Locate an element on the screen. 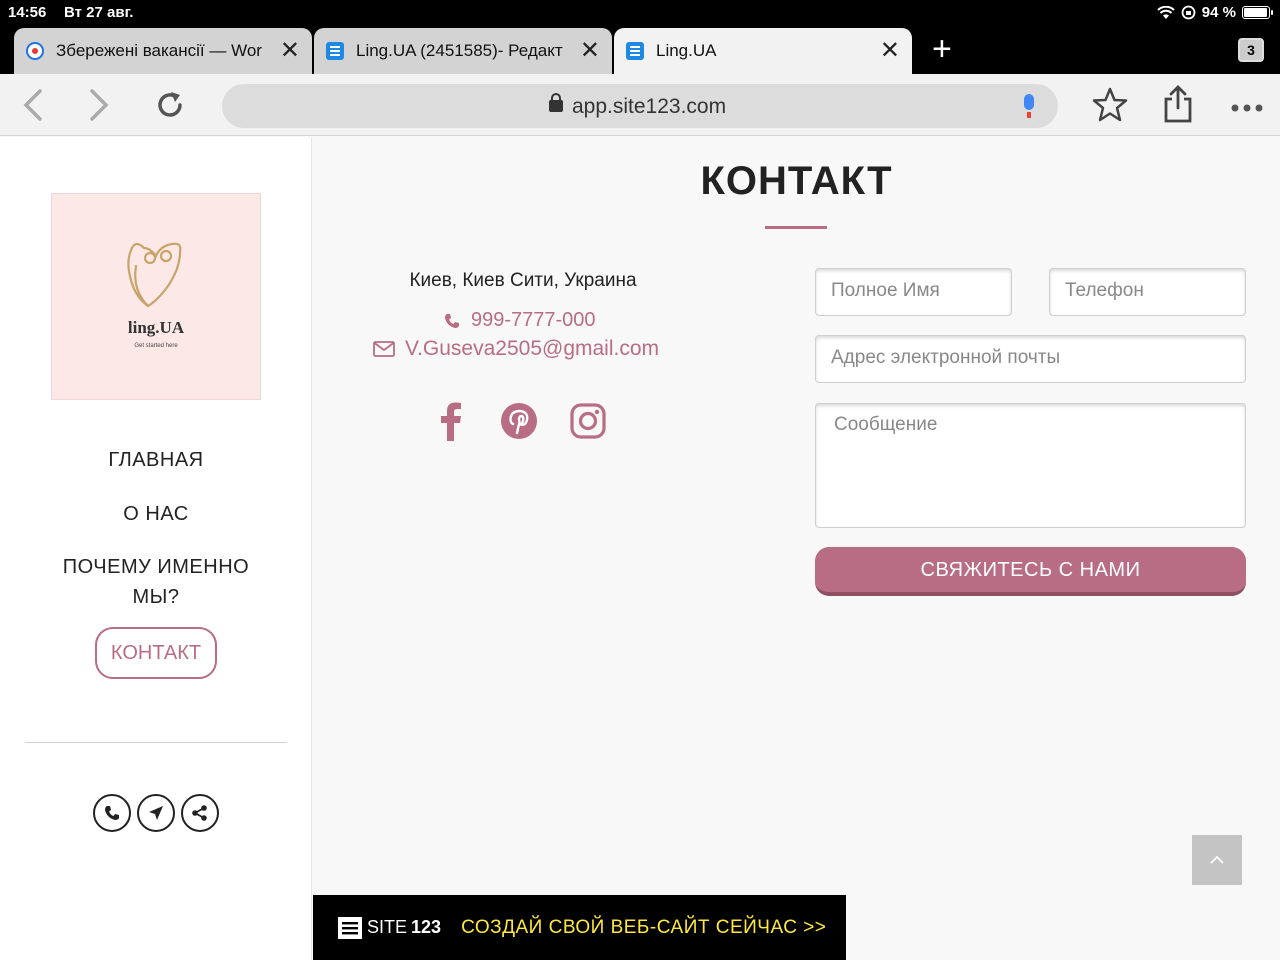 This screenshot has width=1280, height=960. location-circle-button is located at coordinates (156, 813).